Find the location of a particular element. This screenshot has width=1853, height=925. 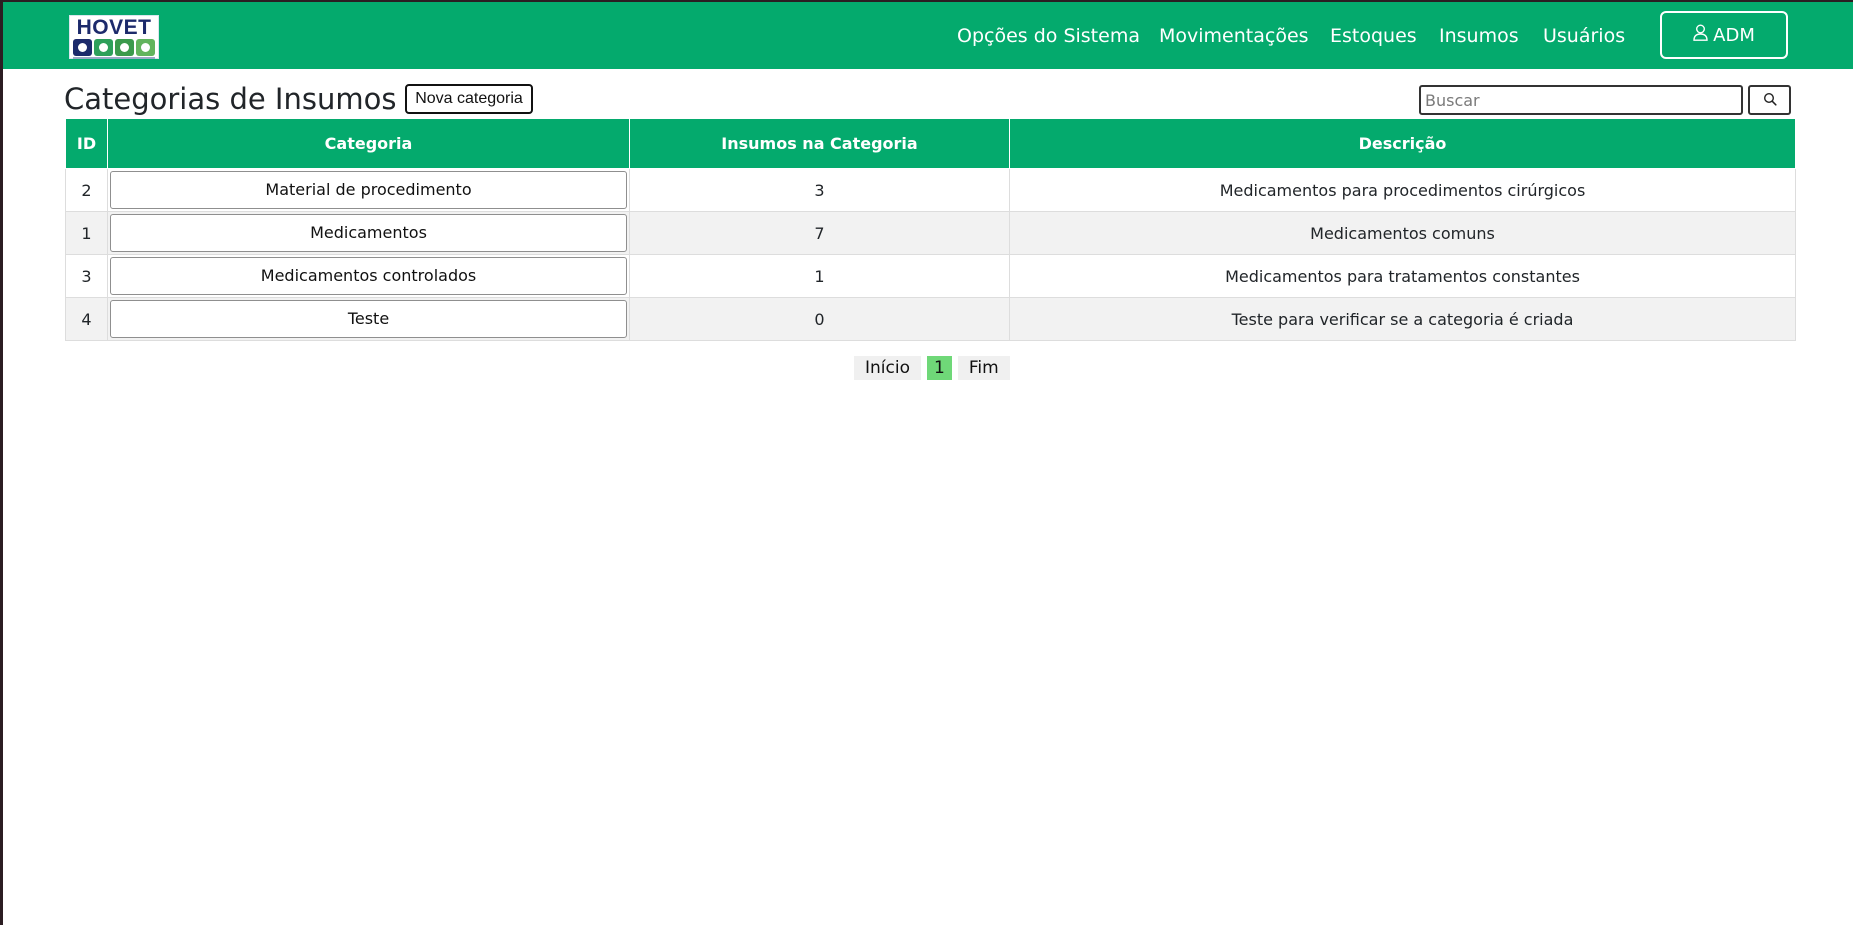

cell-categoria: Medicamentos is located at coordinates (368, 233).